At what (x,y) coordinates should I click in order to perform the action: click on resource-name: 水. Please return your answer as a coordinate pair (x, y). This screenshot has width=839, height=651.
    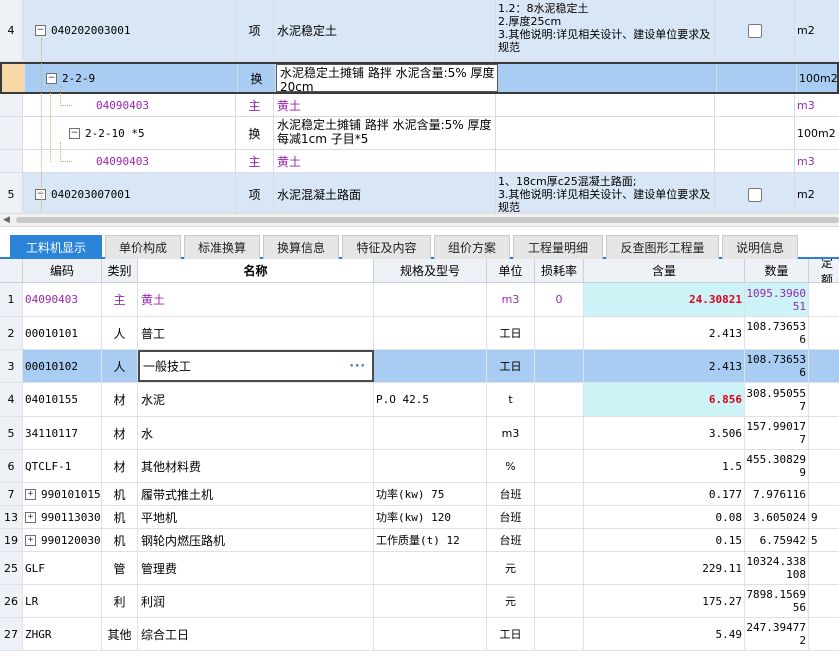
    Looking at the image, I should click on (256, 433).